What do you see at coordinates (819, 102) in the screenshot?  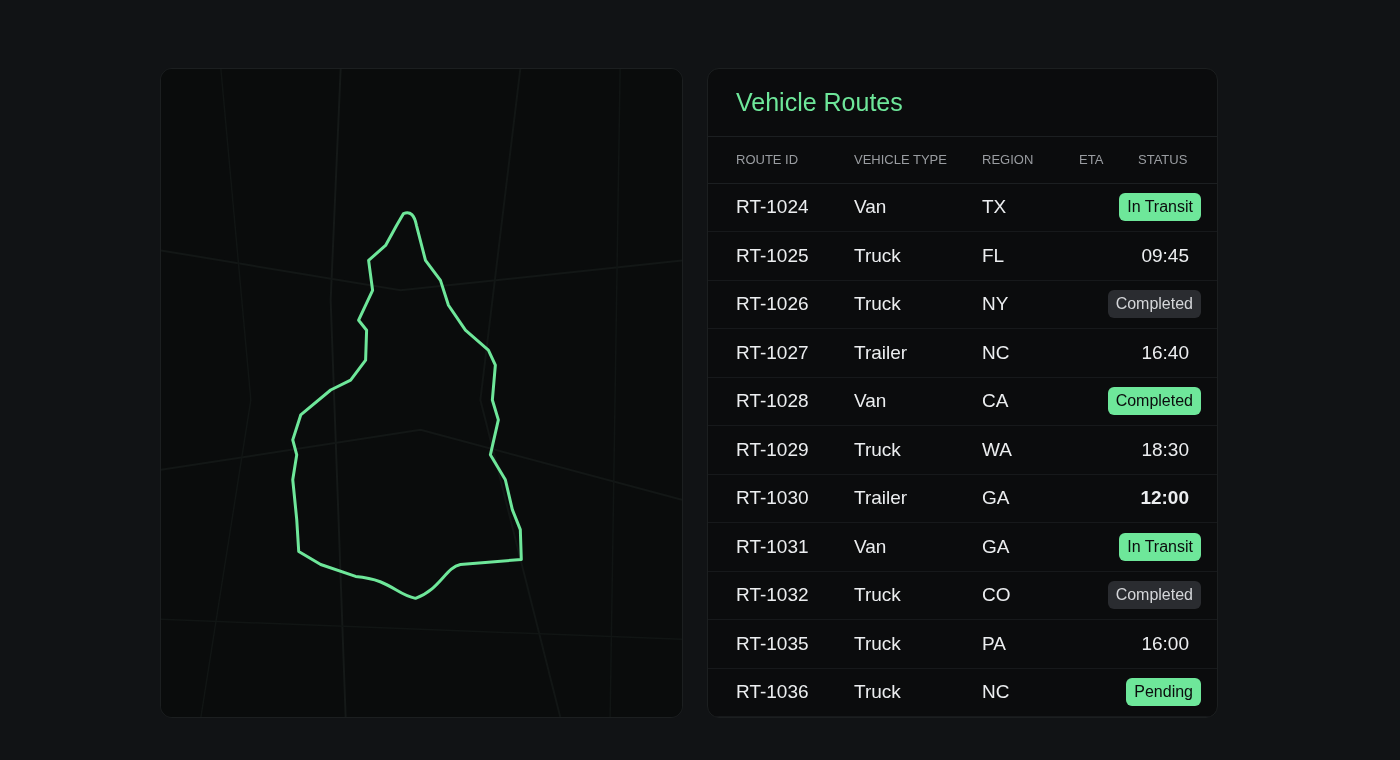 I see `panel-title: Vehicle Routes` at bounding box center [819, 102].